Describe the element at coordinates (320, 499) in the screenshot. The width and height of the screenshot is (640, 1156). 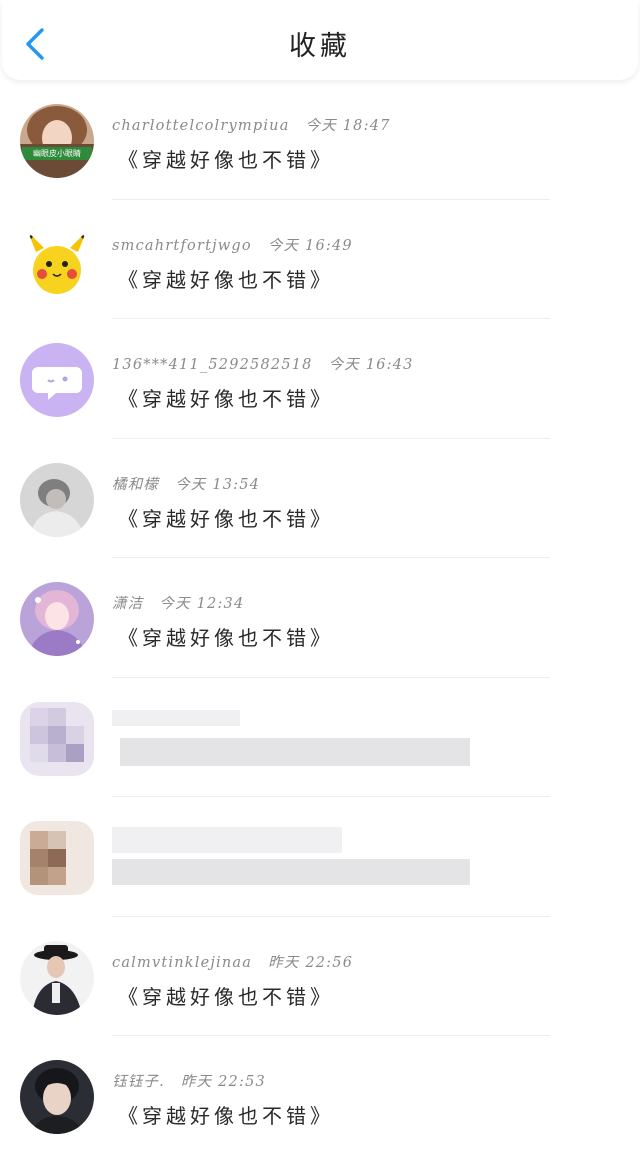
I see `list-item: 橘和檬 今天 13:54 《穿越好像也不错》` at that location.